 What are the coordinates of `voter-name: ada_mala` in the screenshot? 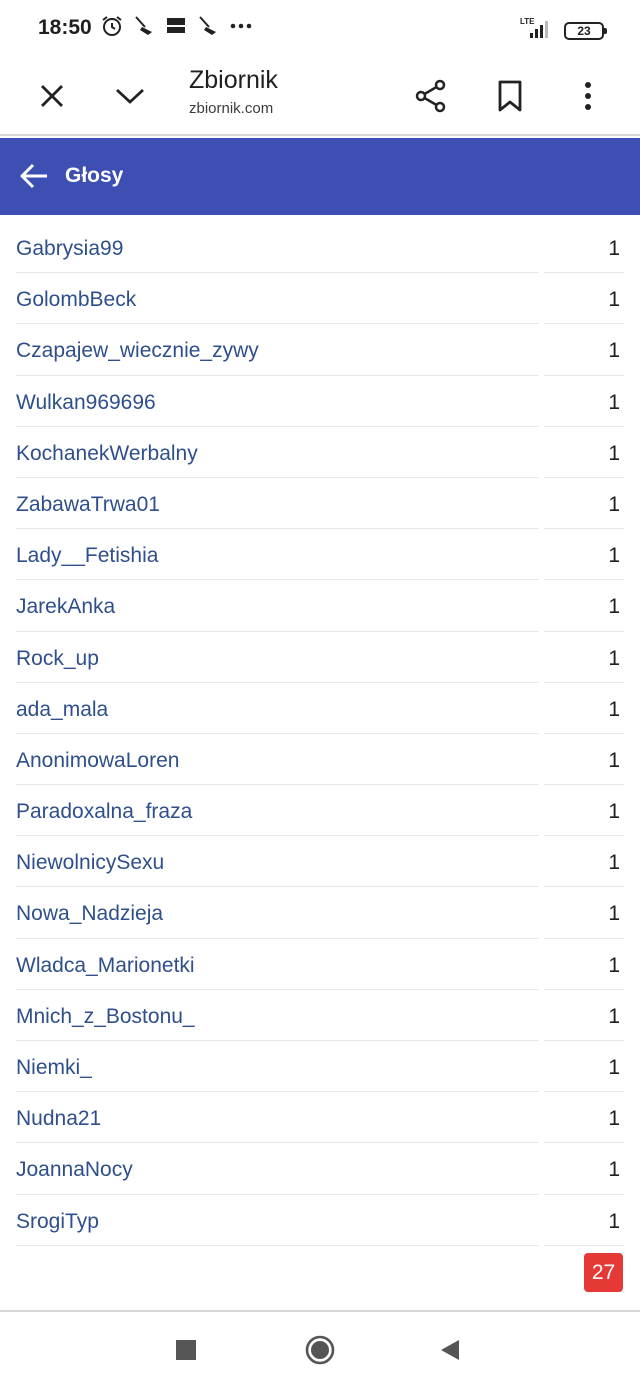 It's located at (62, 710).